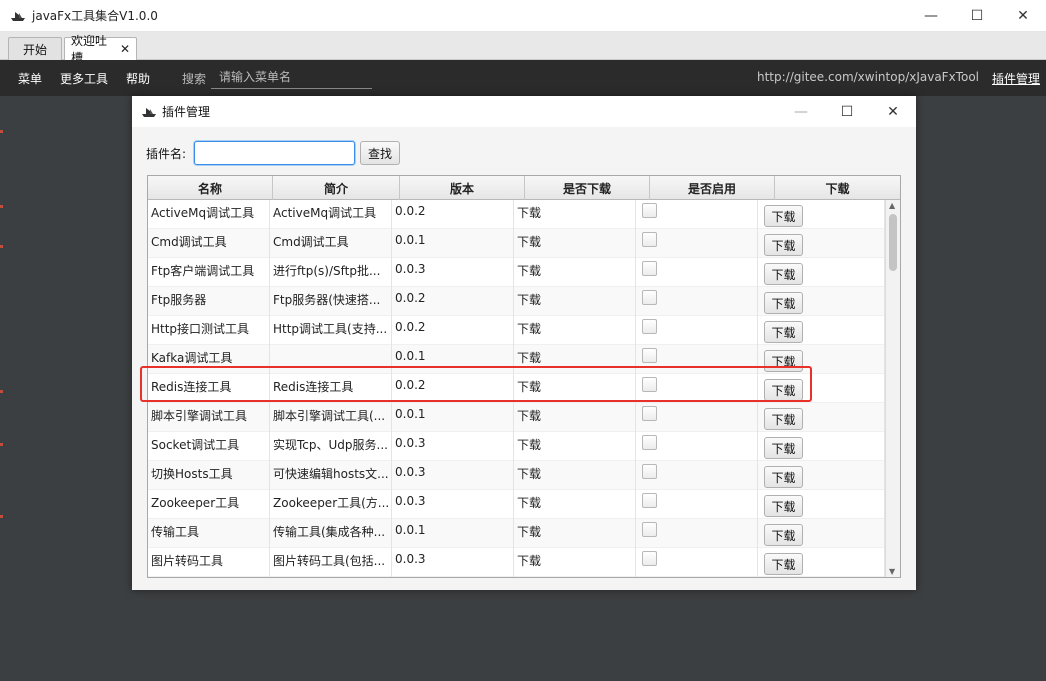 The height and width of the screenshot is (681, 1046). Describe the element at coordinates (516, 359) in the screenshot. I see `table-row: Kafka调试工具 0.0.1 下载 下载` at that location.